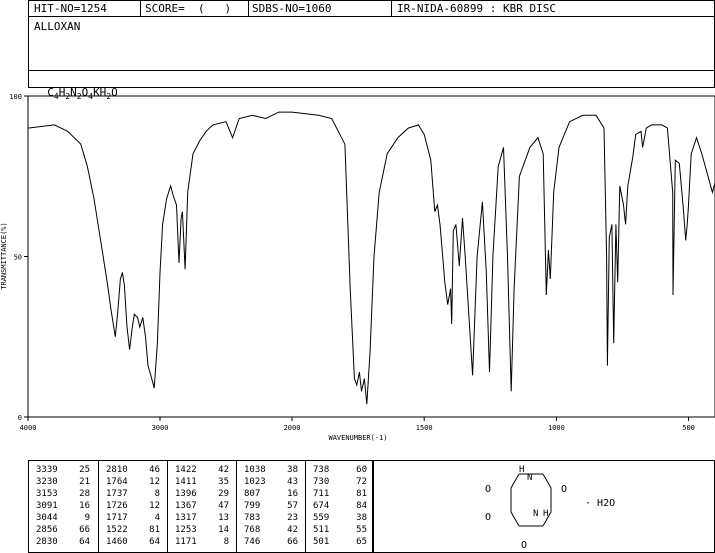 The image size is (715, 553). I want to click on peak-transmittance: 60, so click(361, 470).